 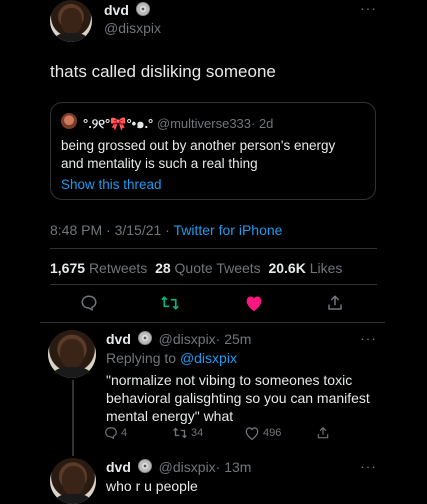 What do you see at coordinates (208, 268) in the screenshot?
I see `quote-tweets-stat: 28 Quote Tweets` at bounding box center [208, 268].